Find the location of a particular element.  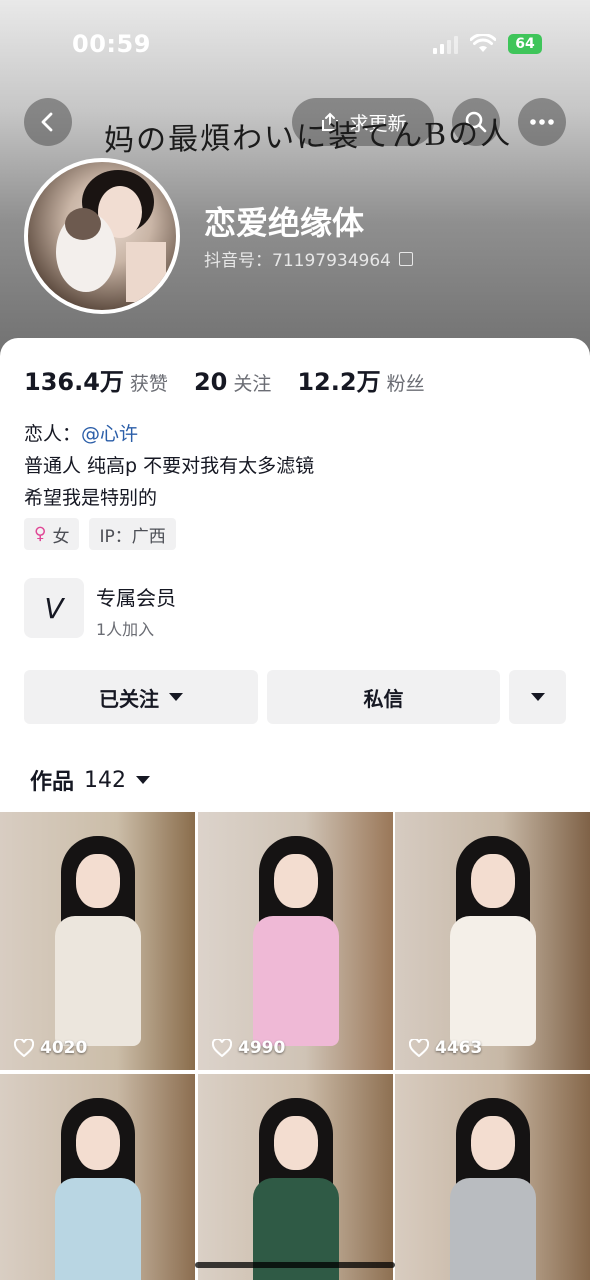

like-count: 4020 is located at coordinates (50, 1048).